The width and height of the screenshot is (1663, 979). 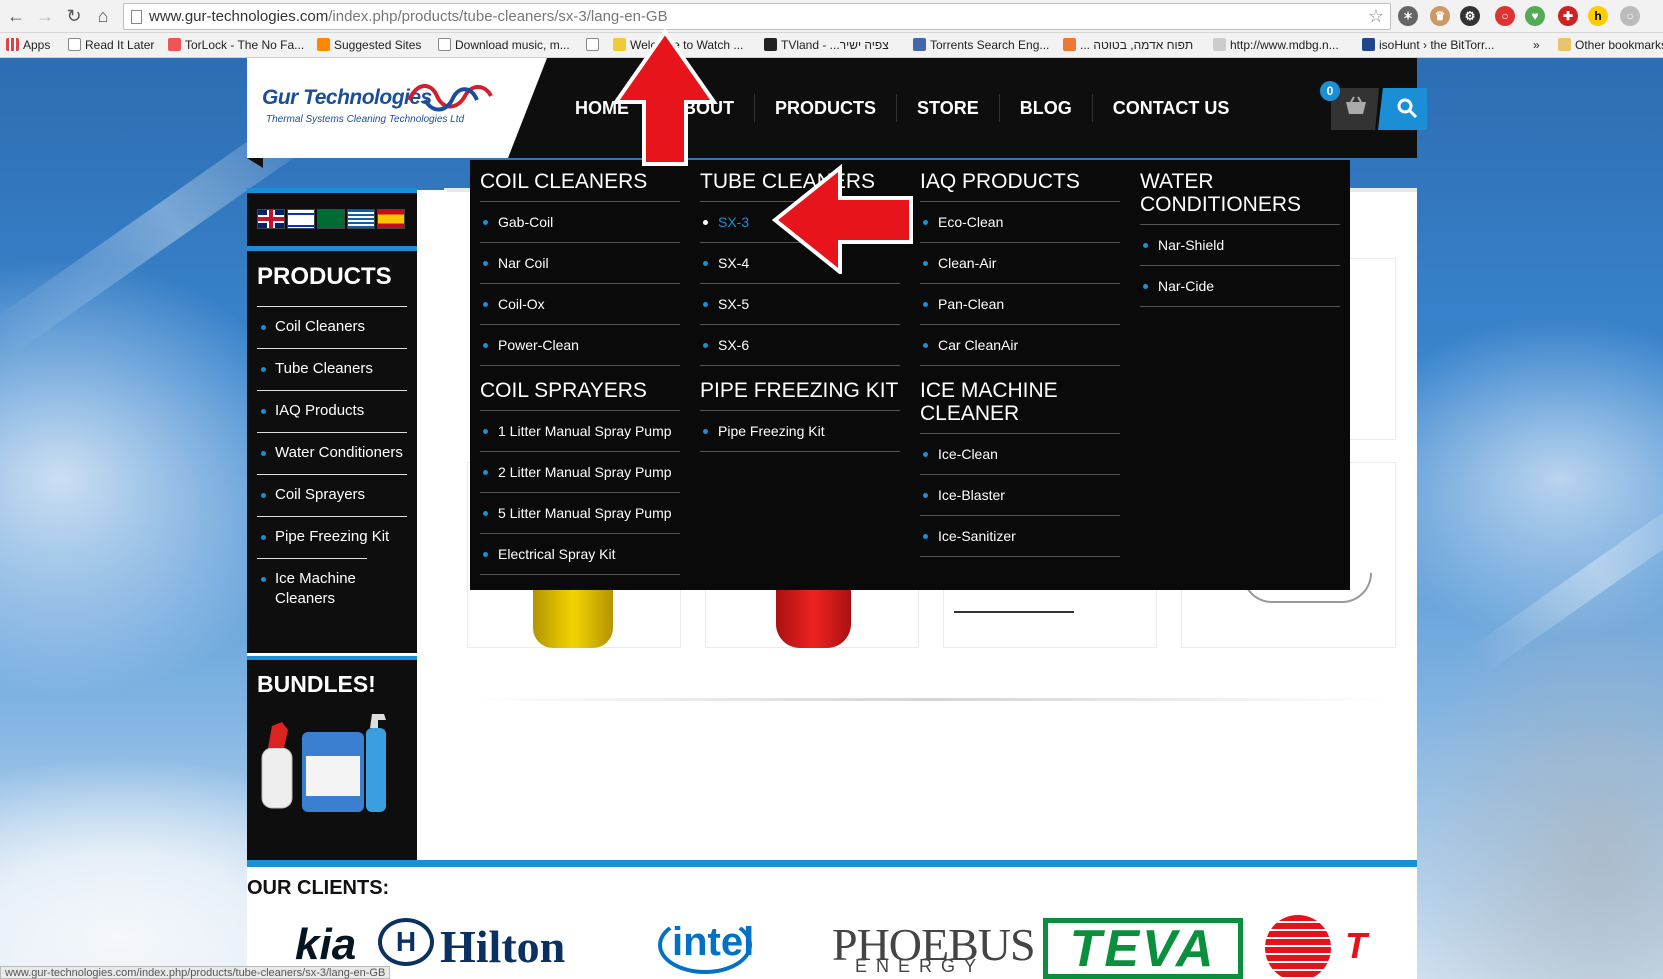 What do you see at coordinates (12, 44) in the screenshot?
I see `apps-grid-icon` at bounding box center [12, 44].